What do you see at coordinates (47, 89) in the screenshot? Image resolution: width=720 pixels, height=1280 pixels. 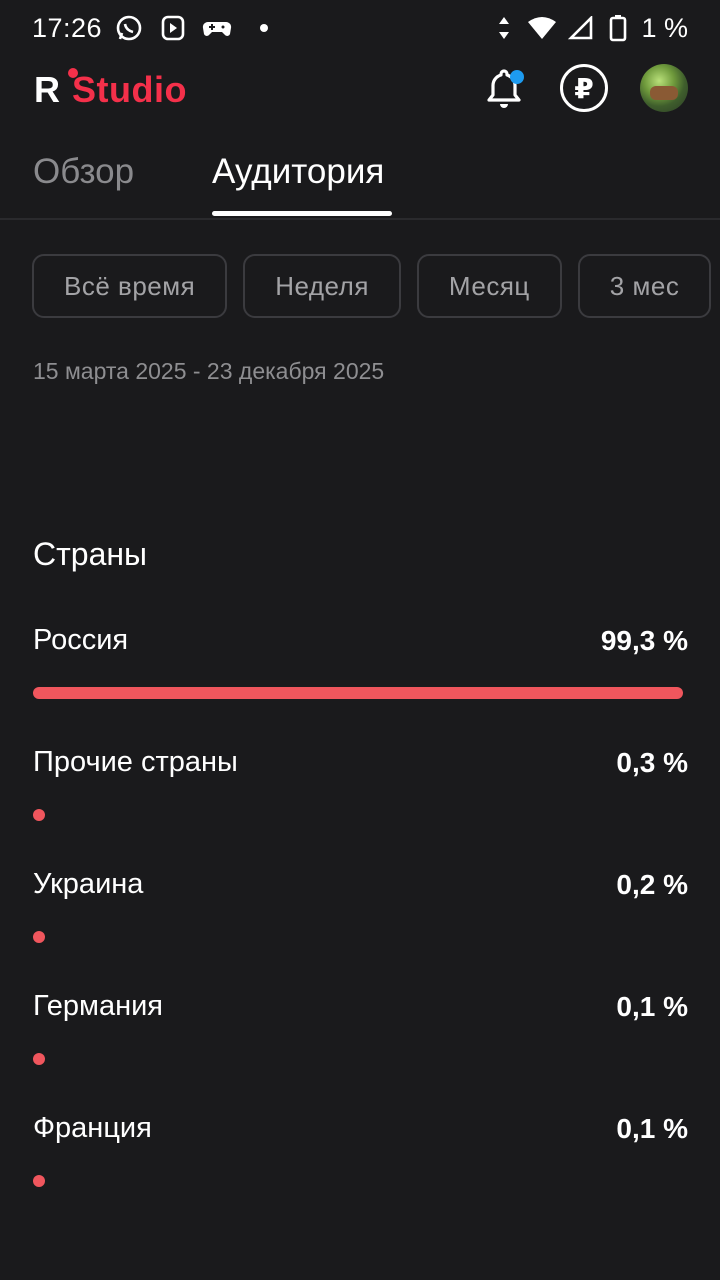 I see `logo-r: R` at bounding box center [47, 89].